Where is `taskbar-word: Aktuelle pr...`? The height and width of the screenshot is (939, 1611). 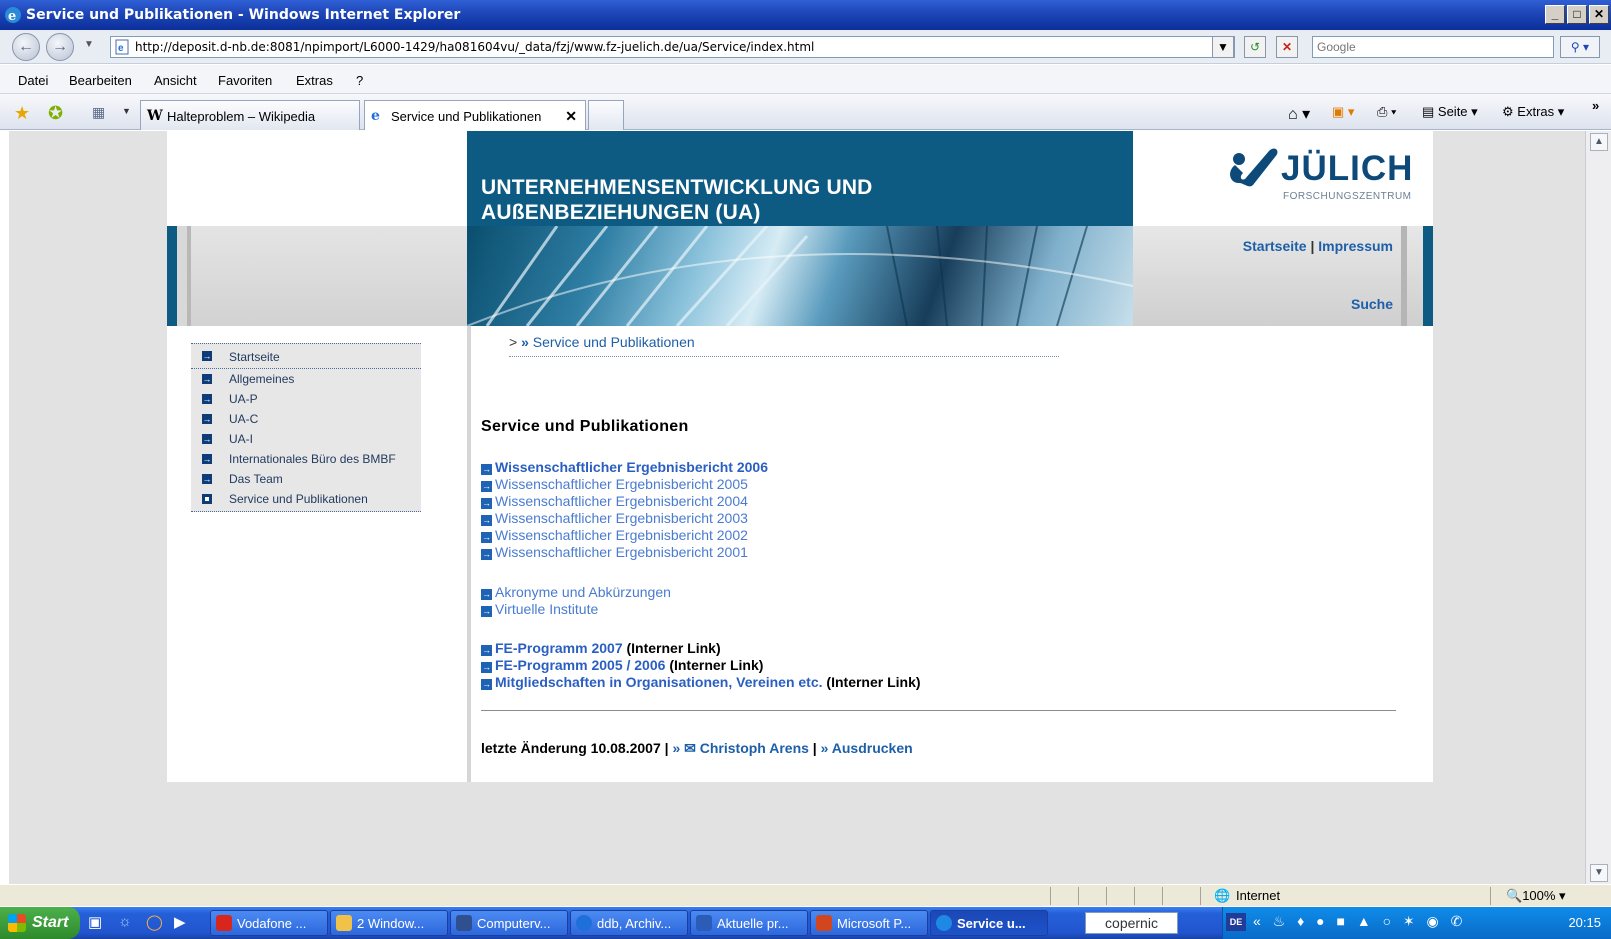 taskbar-word: Aktuelle pr... is located at coordinates (749, 923).